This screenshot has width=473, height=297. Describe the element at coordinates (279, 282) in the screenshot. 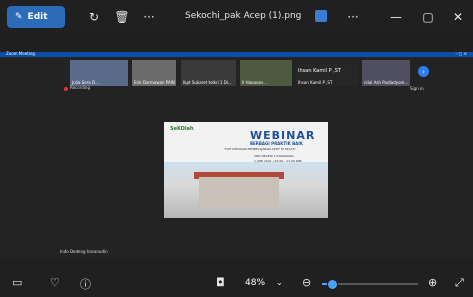

I see `chevron-down-icon: ⌄` at that location.